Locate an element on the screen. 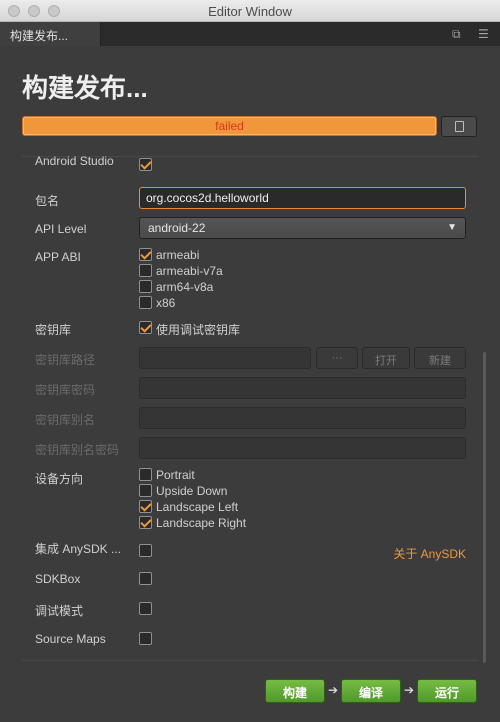 Image resolution: width=500 pixels, height=722 pixels. sdkbox-label: SDKBox is located at coordinates (58, 579).